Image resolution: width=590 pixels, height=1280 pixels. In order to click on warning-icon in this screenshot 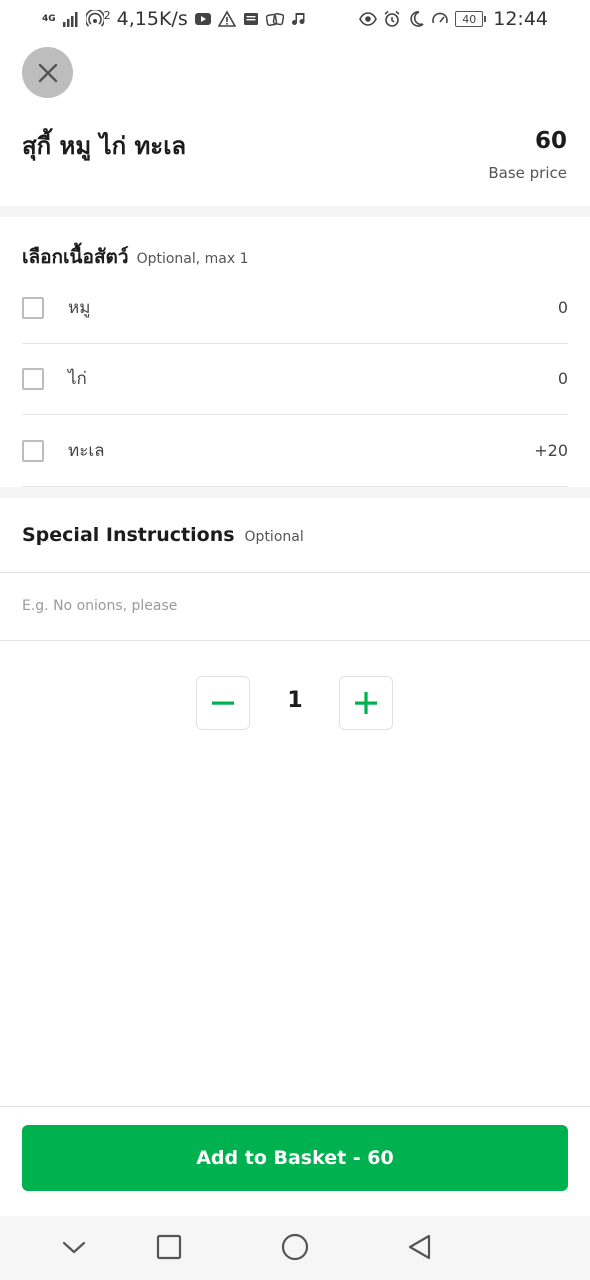, I will do `click(226, 19)`.